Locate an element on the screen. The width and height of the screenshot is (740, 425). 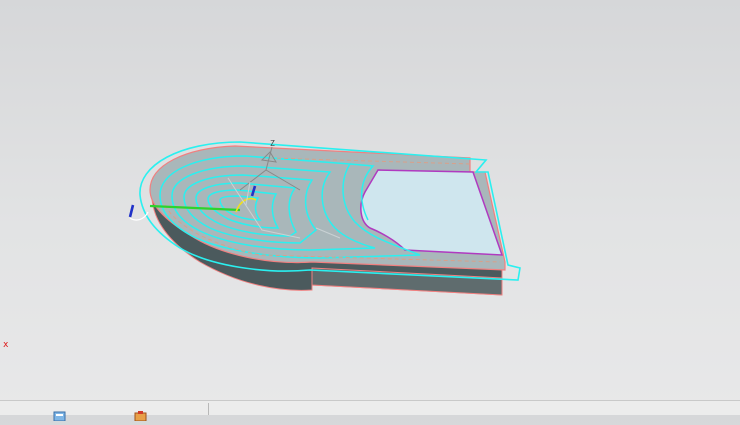
operation-navigator-icon is located at coordinates (141, 414).